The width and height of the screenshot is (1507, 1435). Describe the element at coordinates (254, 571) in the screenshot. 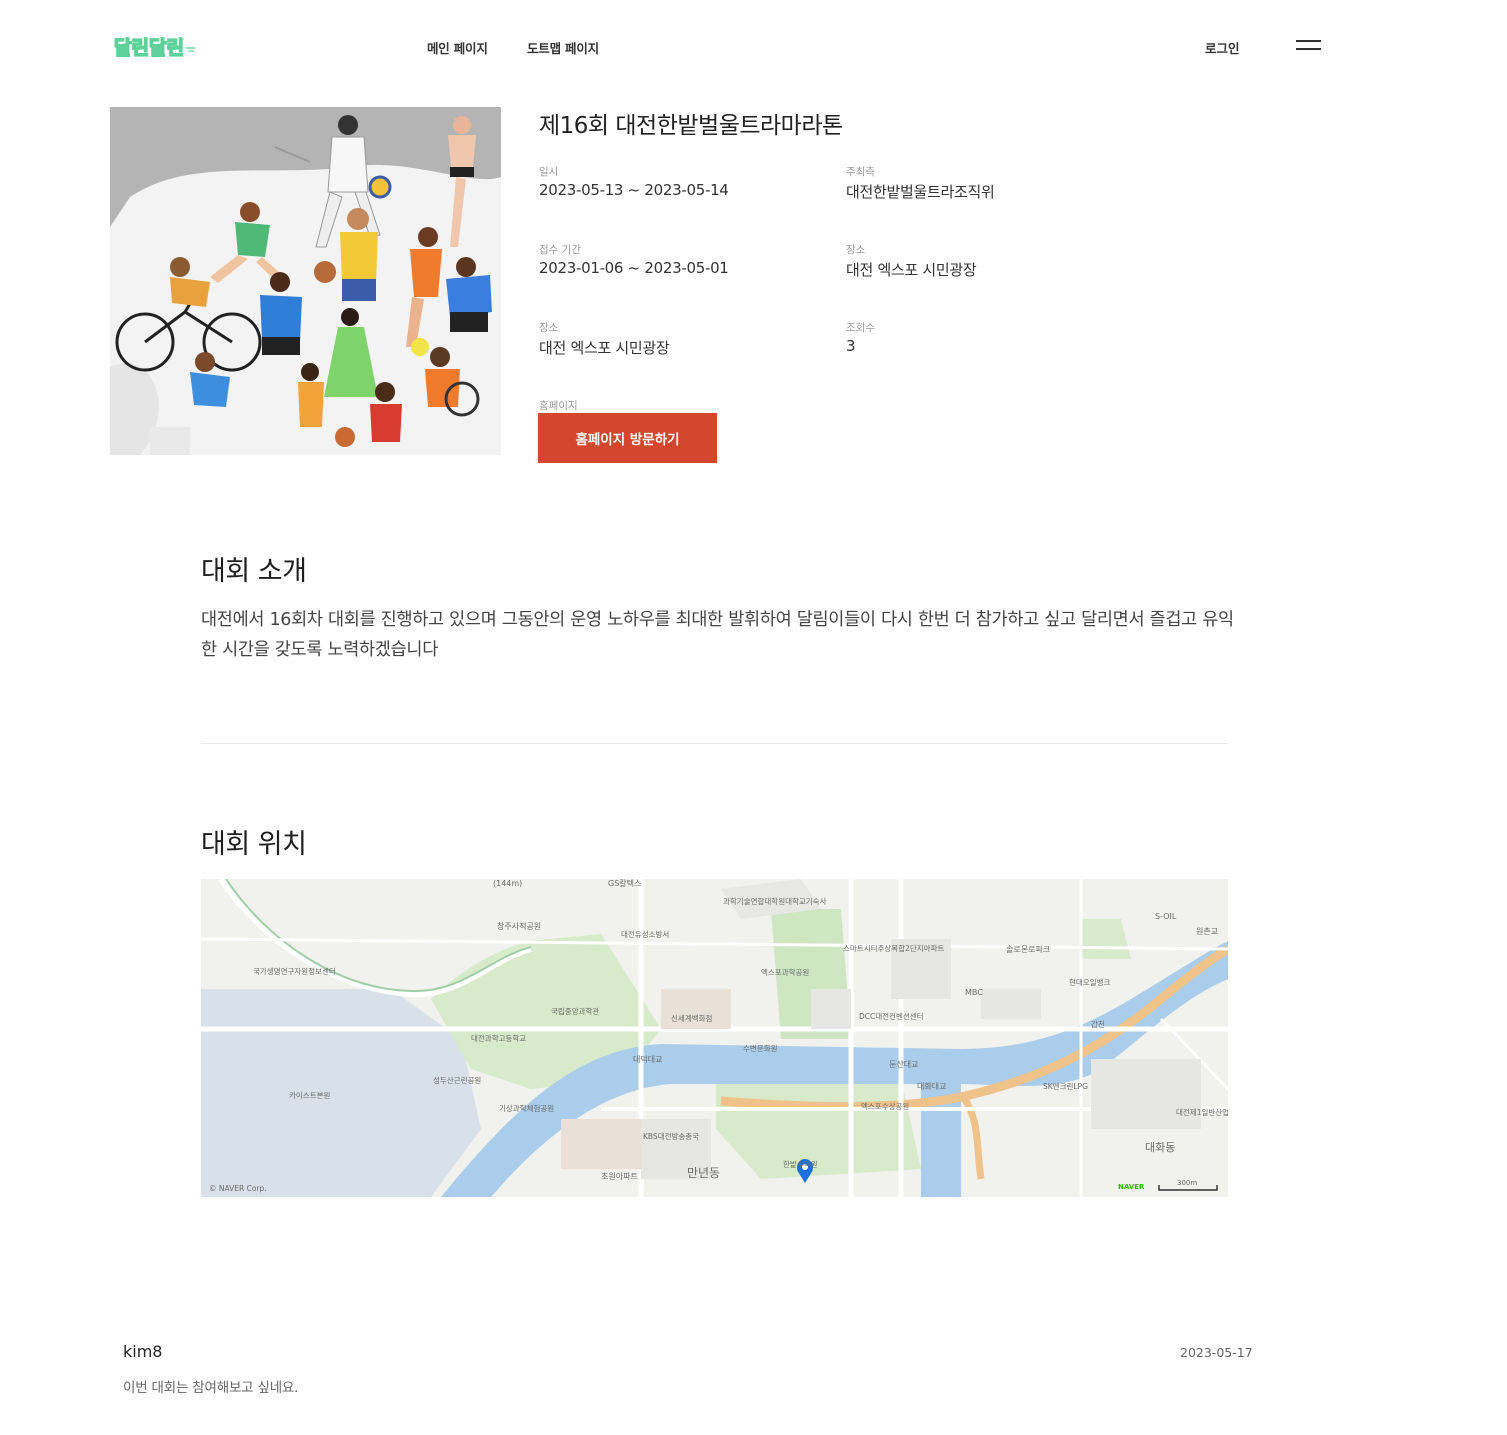

I see `intro-heading: 대회 소개` at that location.